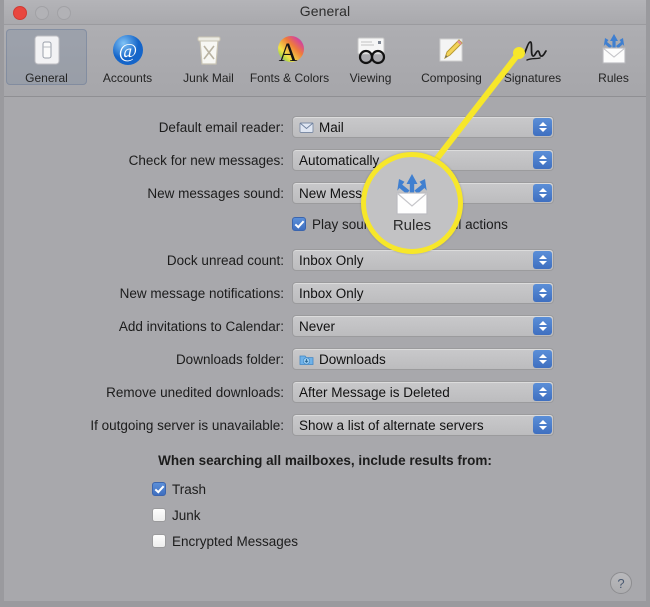 The height and width of the screenshot is (607, 650). I want to click on toolbar-label: Fonts & Colors, so click(289, 78).